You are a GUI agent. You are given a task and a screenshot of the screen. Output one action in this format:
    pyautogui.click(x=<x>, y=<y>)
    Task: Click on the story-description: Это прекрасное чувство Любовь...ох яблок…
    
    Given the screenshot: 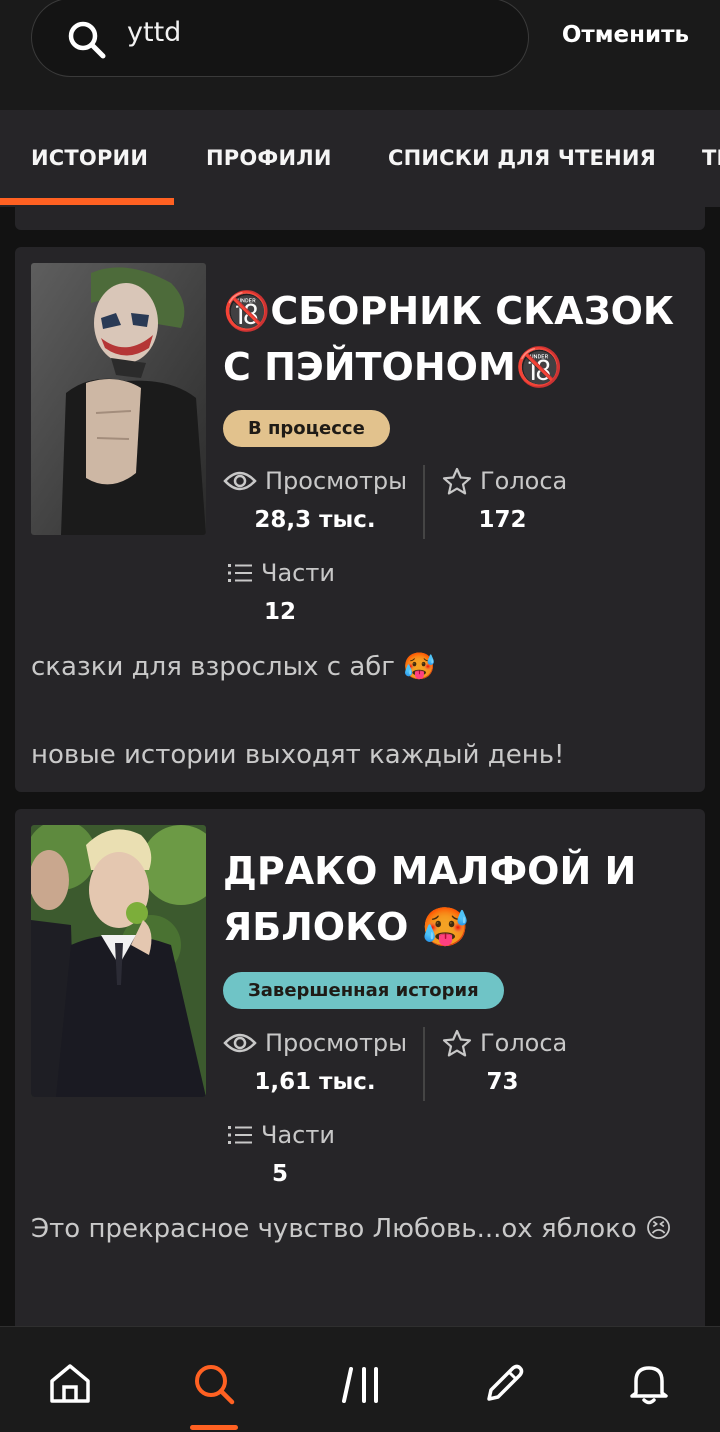 What is the action you would take?
    pyautogui.click(x=352, y=1229)
    